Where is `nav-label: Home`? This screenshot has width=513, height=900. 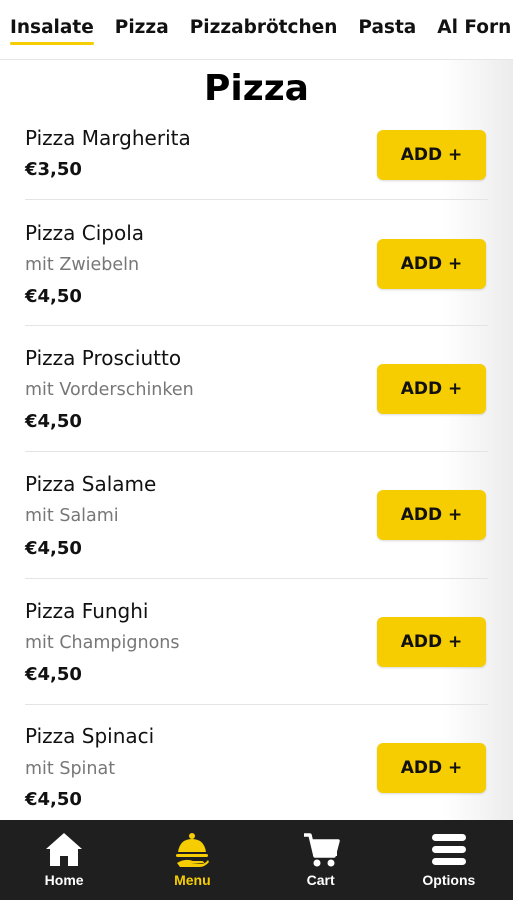
nav-label: Home is located at coordinates (64, 880).